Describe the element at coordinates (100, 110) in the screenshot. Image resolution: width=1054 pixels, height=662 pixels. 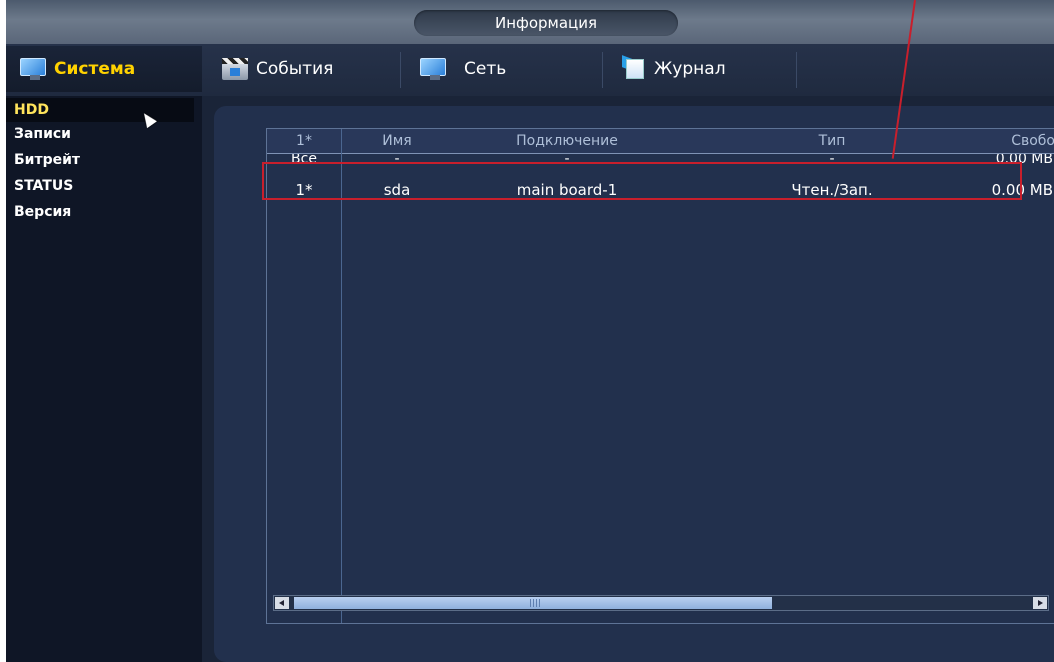
I see `sidebar-item-hdd: HDD` at that location.